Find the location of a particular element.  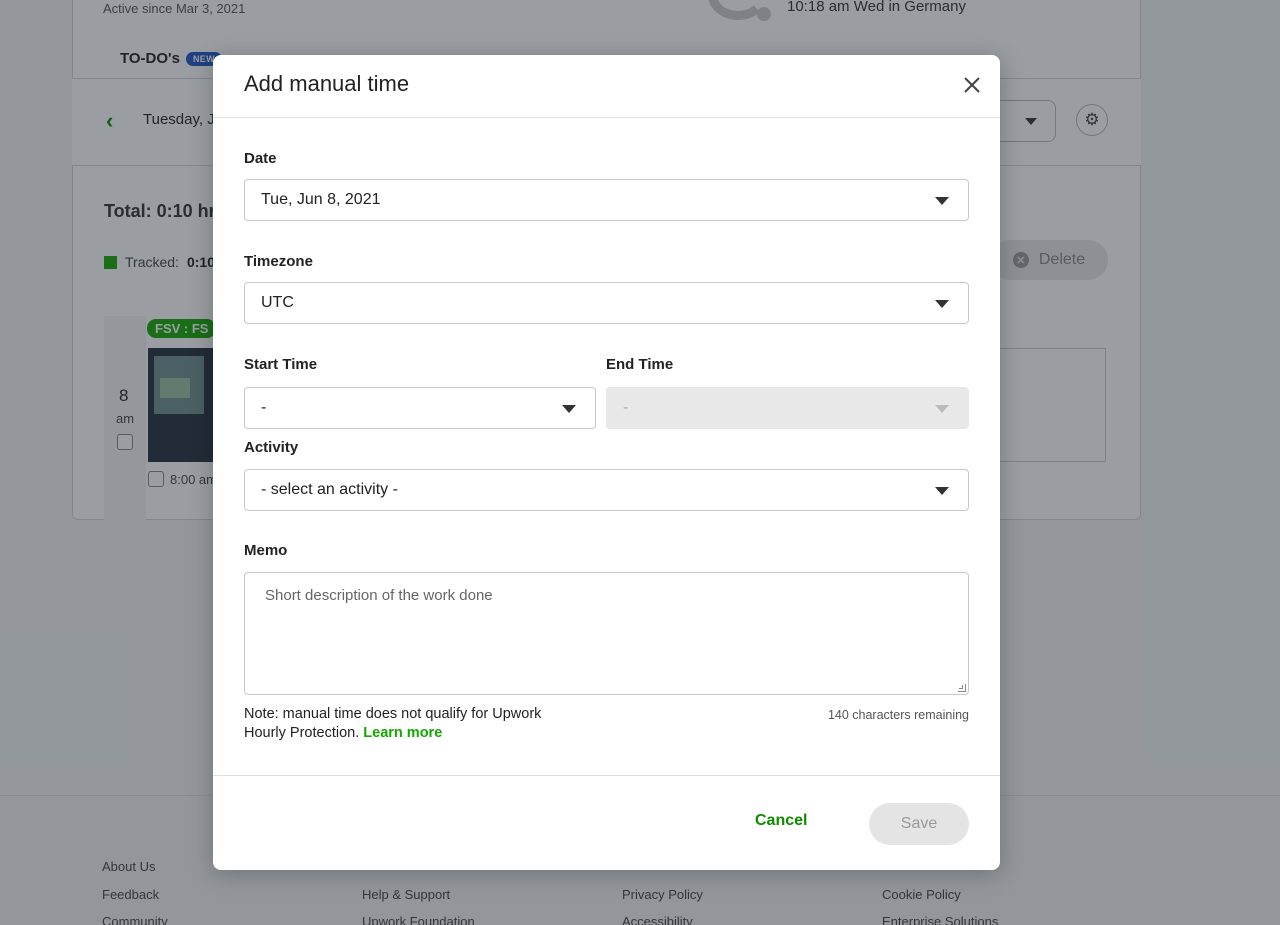

save-button: Save is located at coordinates (919, 824).